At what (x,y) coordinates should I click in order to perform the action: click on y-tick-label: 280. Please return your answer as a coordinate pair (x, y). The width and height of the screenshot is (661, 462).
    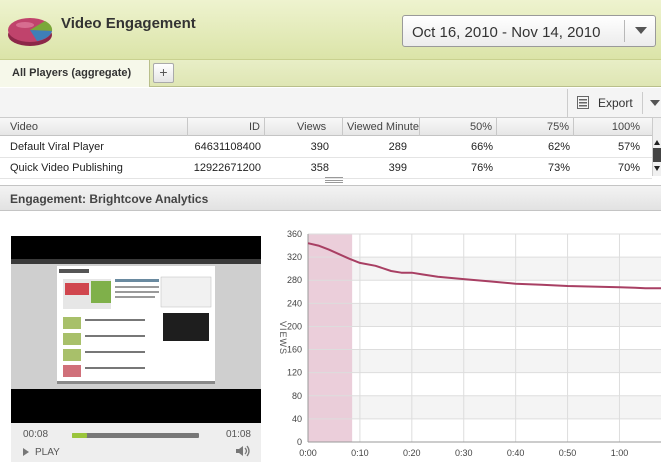
    Looking at the image, I should click on (294, 280).